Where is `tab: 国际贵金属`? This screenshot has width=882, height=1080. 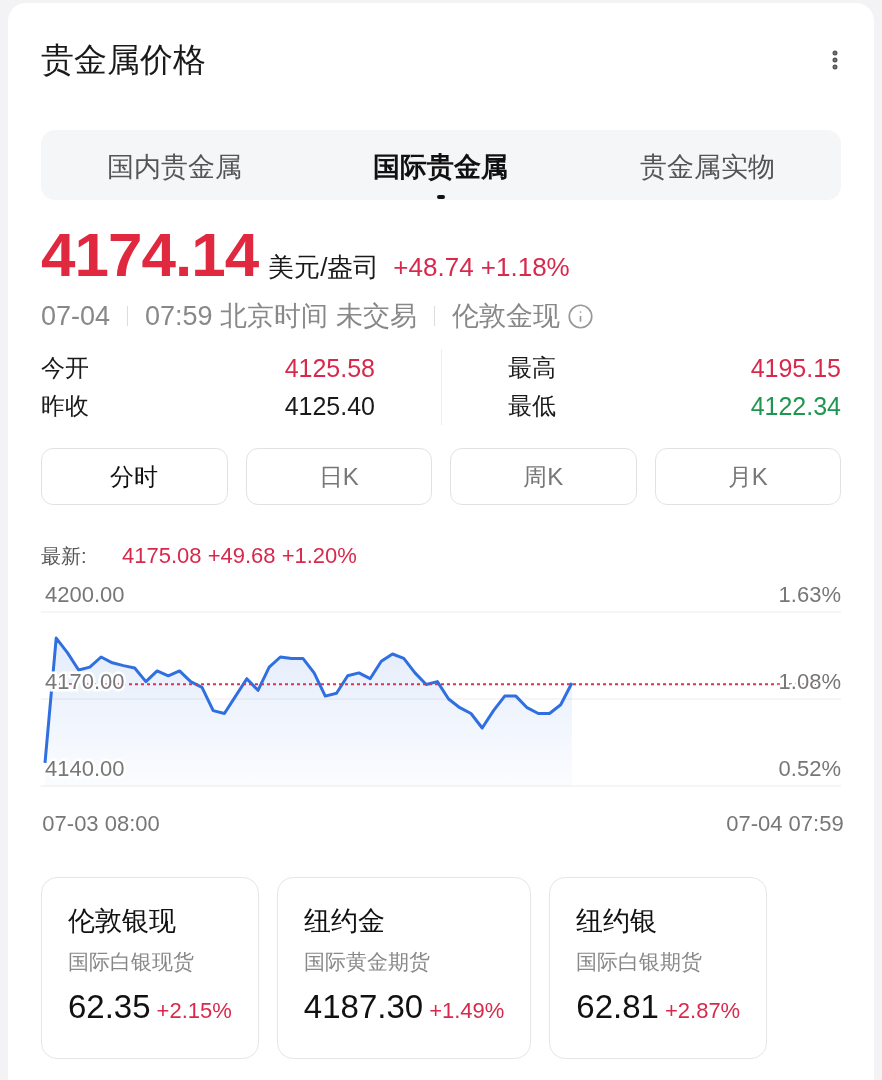
tab: 国际贵金属 is located at coordinates (441, 165).